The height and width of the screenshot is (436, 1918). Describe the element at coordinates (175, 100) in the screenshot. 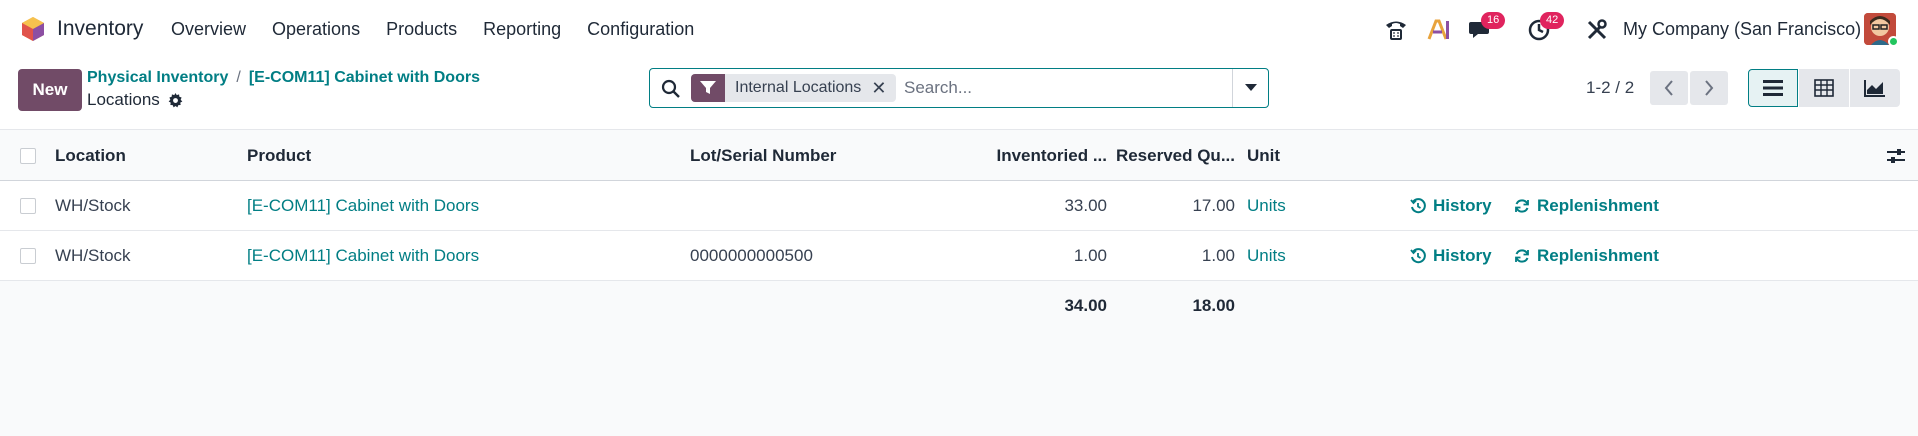

I see `gear-icon` at that location.